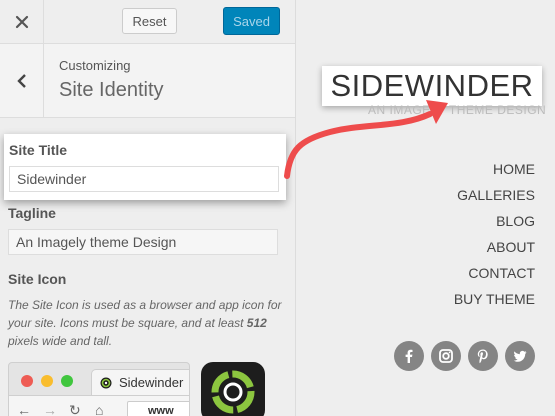  I want to click on instagram-button, so click(446, 356).